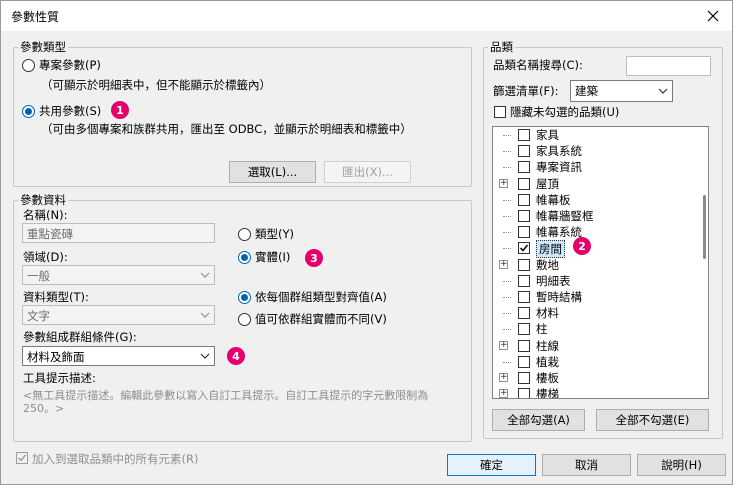 Image resolution: width=733 pixels, height=485 pixels. I want to click on category-label: 植栽, so click(547, 361).